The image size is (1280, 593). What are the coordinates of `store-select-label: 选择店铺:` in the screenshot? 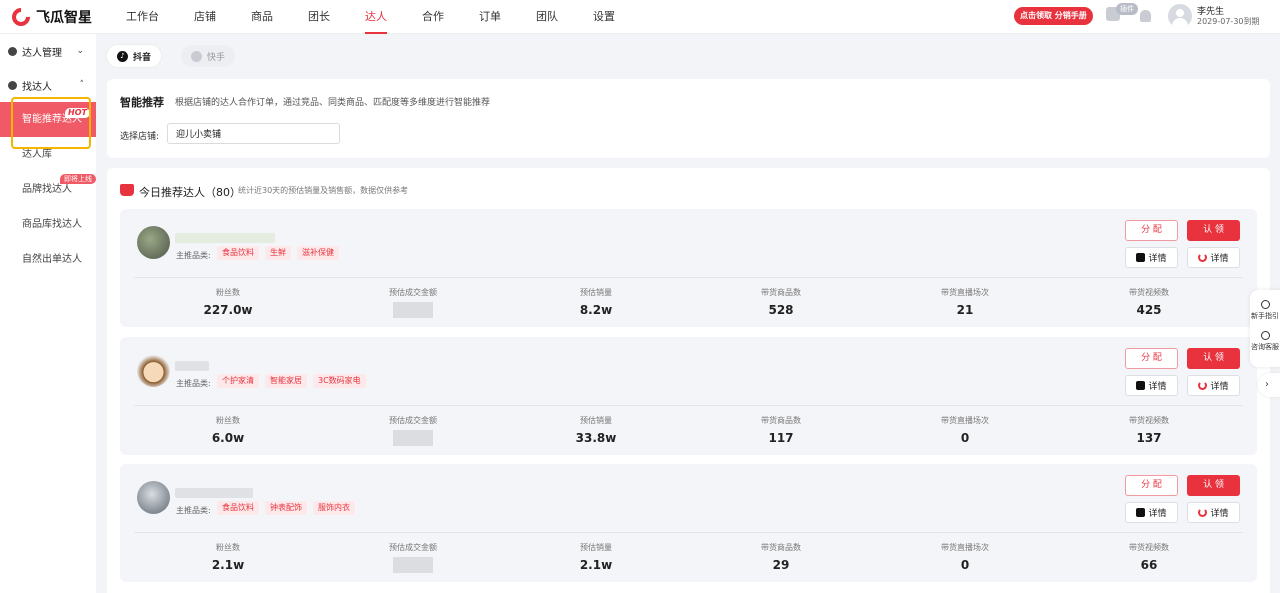 It's located at (140, 137).